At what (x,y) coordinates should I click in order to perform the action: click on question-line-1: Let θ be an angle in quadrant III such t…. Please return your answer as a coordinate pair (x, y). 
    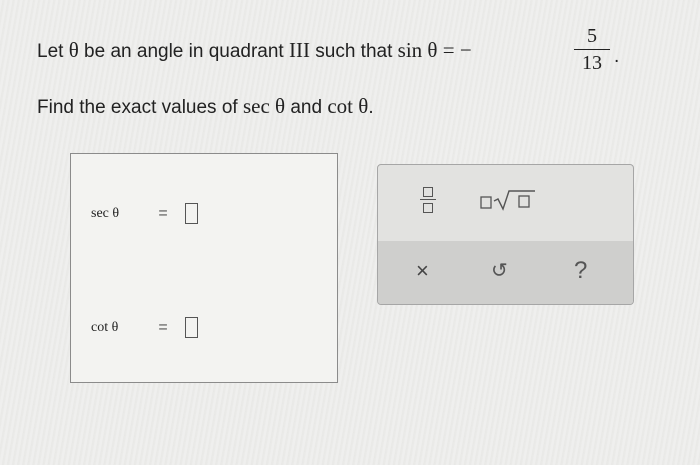
    Looking at the image, I should click on (254, 50).